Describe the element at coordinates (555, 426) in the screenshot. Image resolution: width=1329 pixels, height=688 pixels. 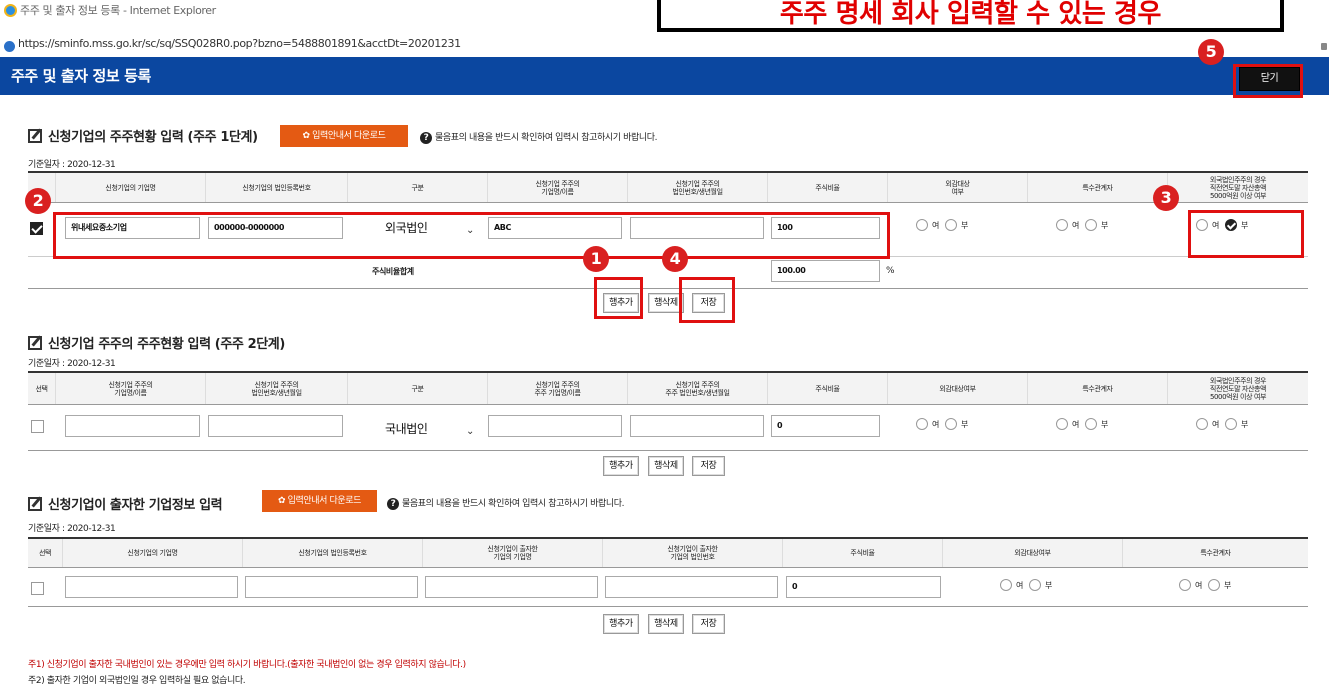
I see `sub-shareholder-name-input` at that location.